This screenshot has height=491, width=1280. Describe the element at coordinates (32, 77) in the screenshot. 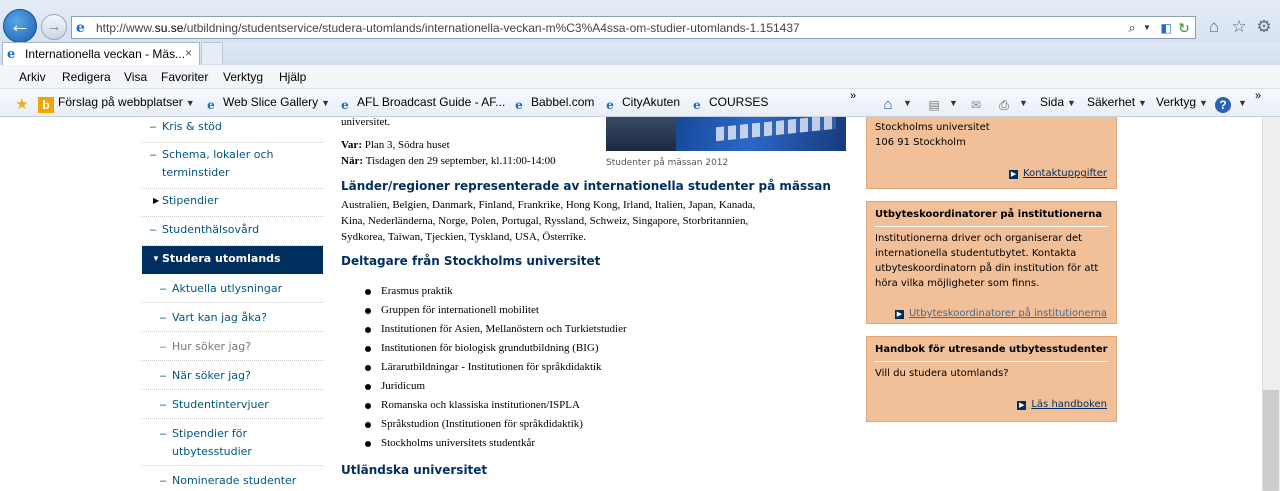

I see `menu-arkiv: Arkiv` at that location.